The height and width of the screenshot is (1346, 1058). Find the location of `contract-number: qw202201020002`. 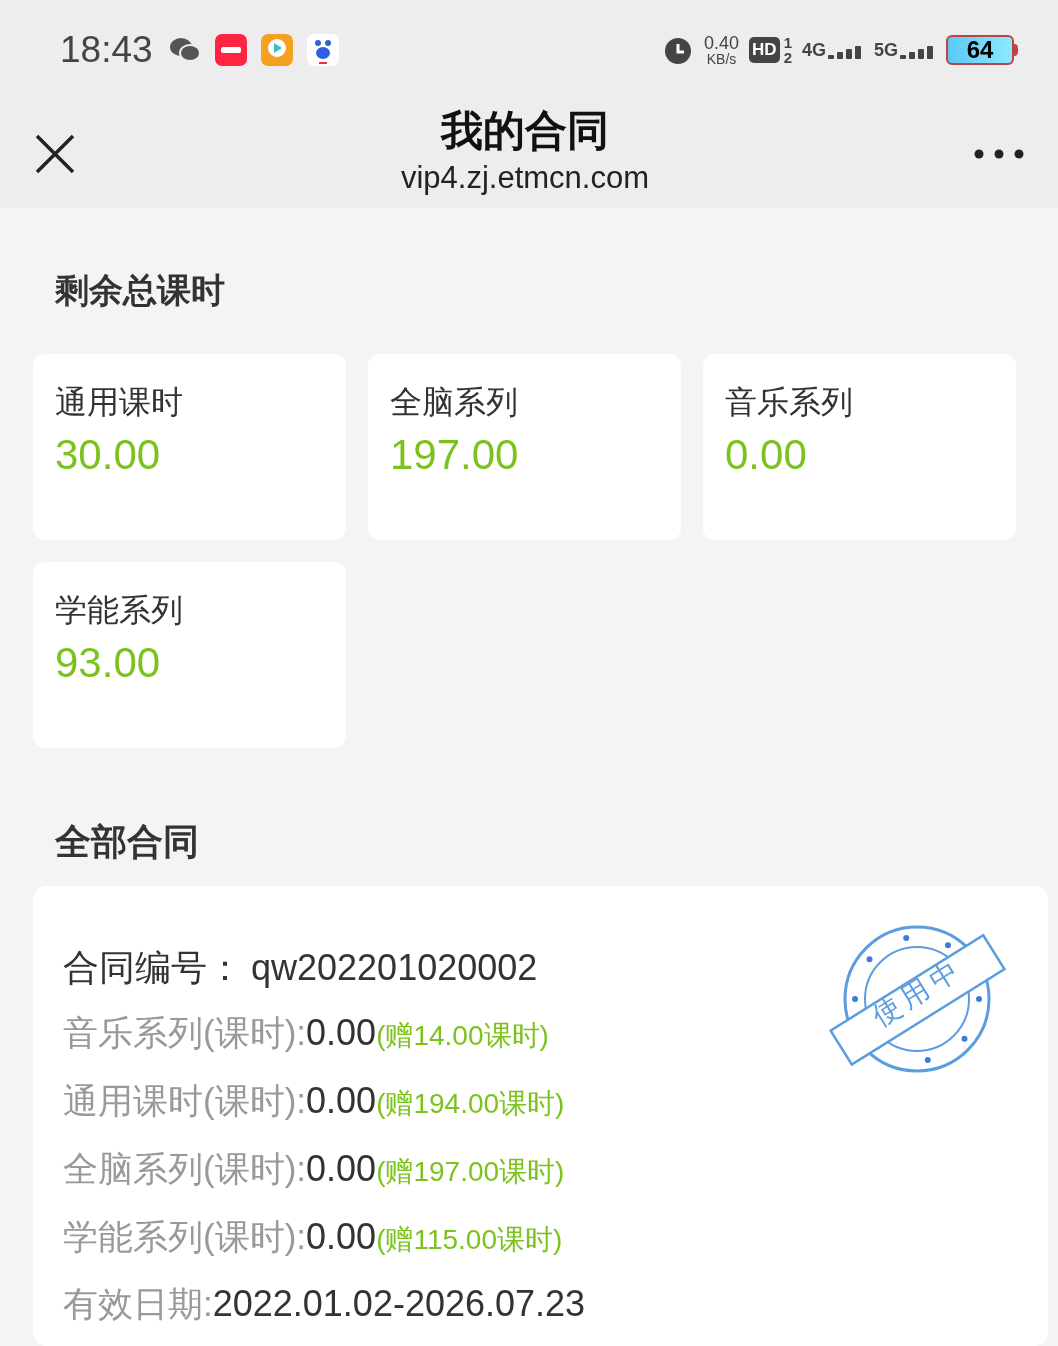

contract-number: qw202201020002 is located at coordinates (394, 968).